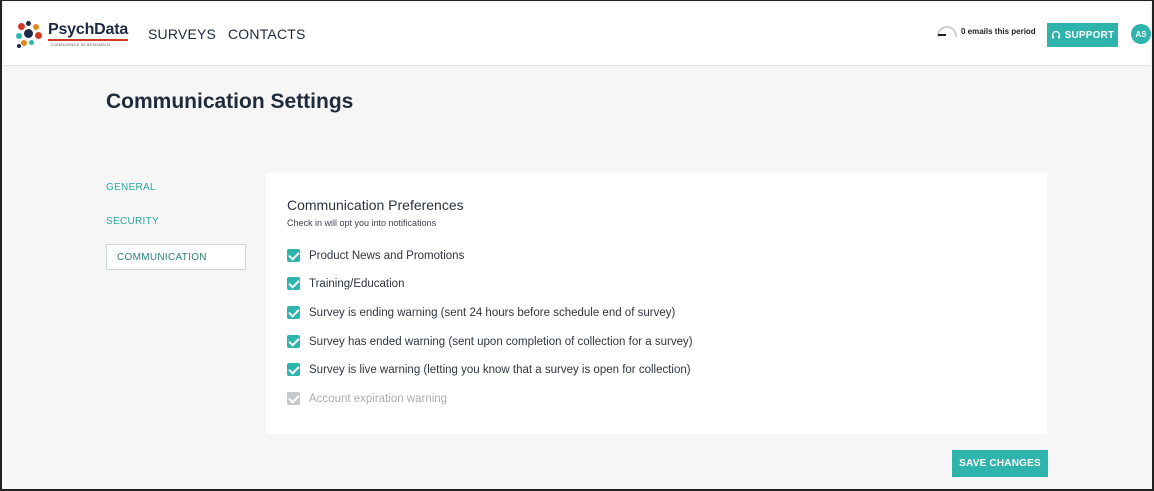  Describe the element at coordinates (81, 44) in the screenshot. I see `logo-tagline: CONFIDENCE IN RESEARCH` at that location.